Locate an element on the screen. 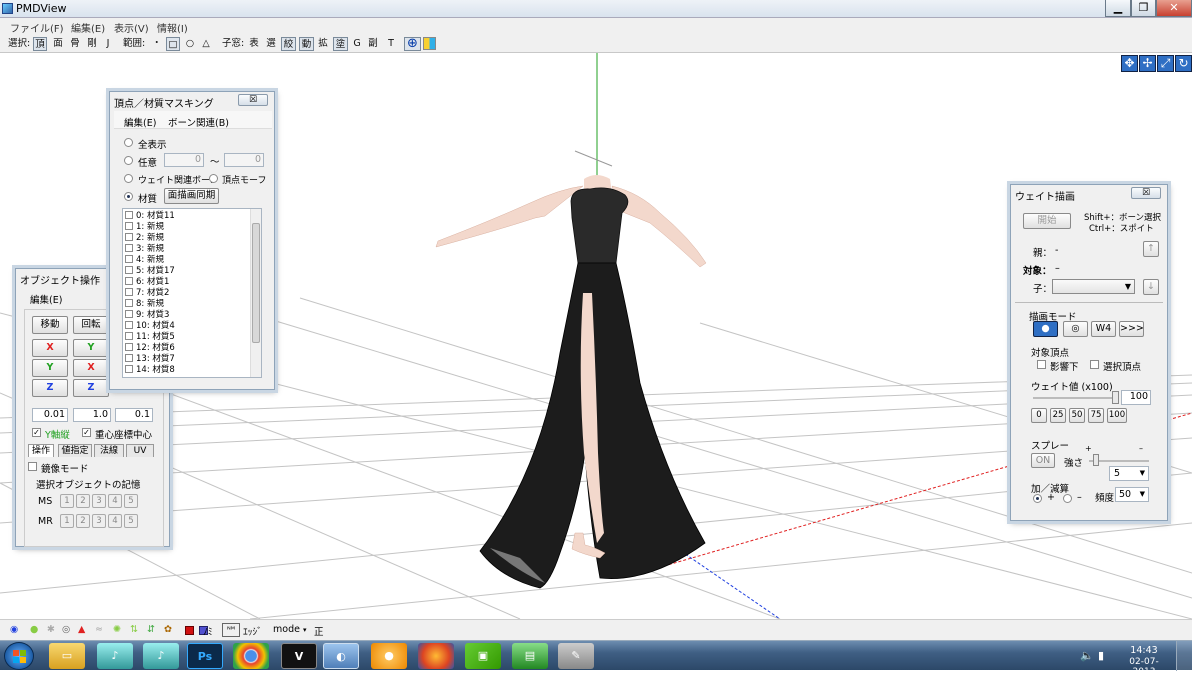 The height and width of the screenshot is (677, 1192). arrow-icon: ⇅ is located at coordinates (134, 629).